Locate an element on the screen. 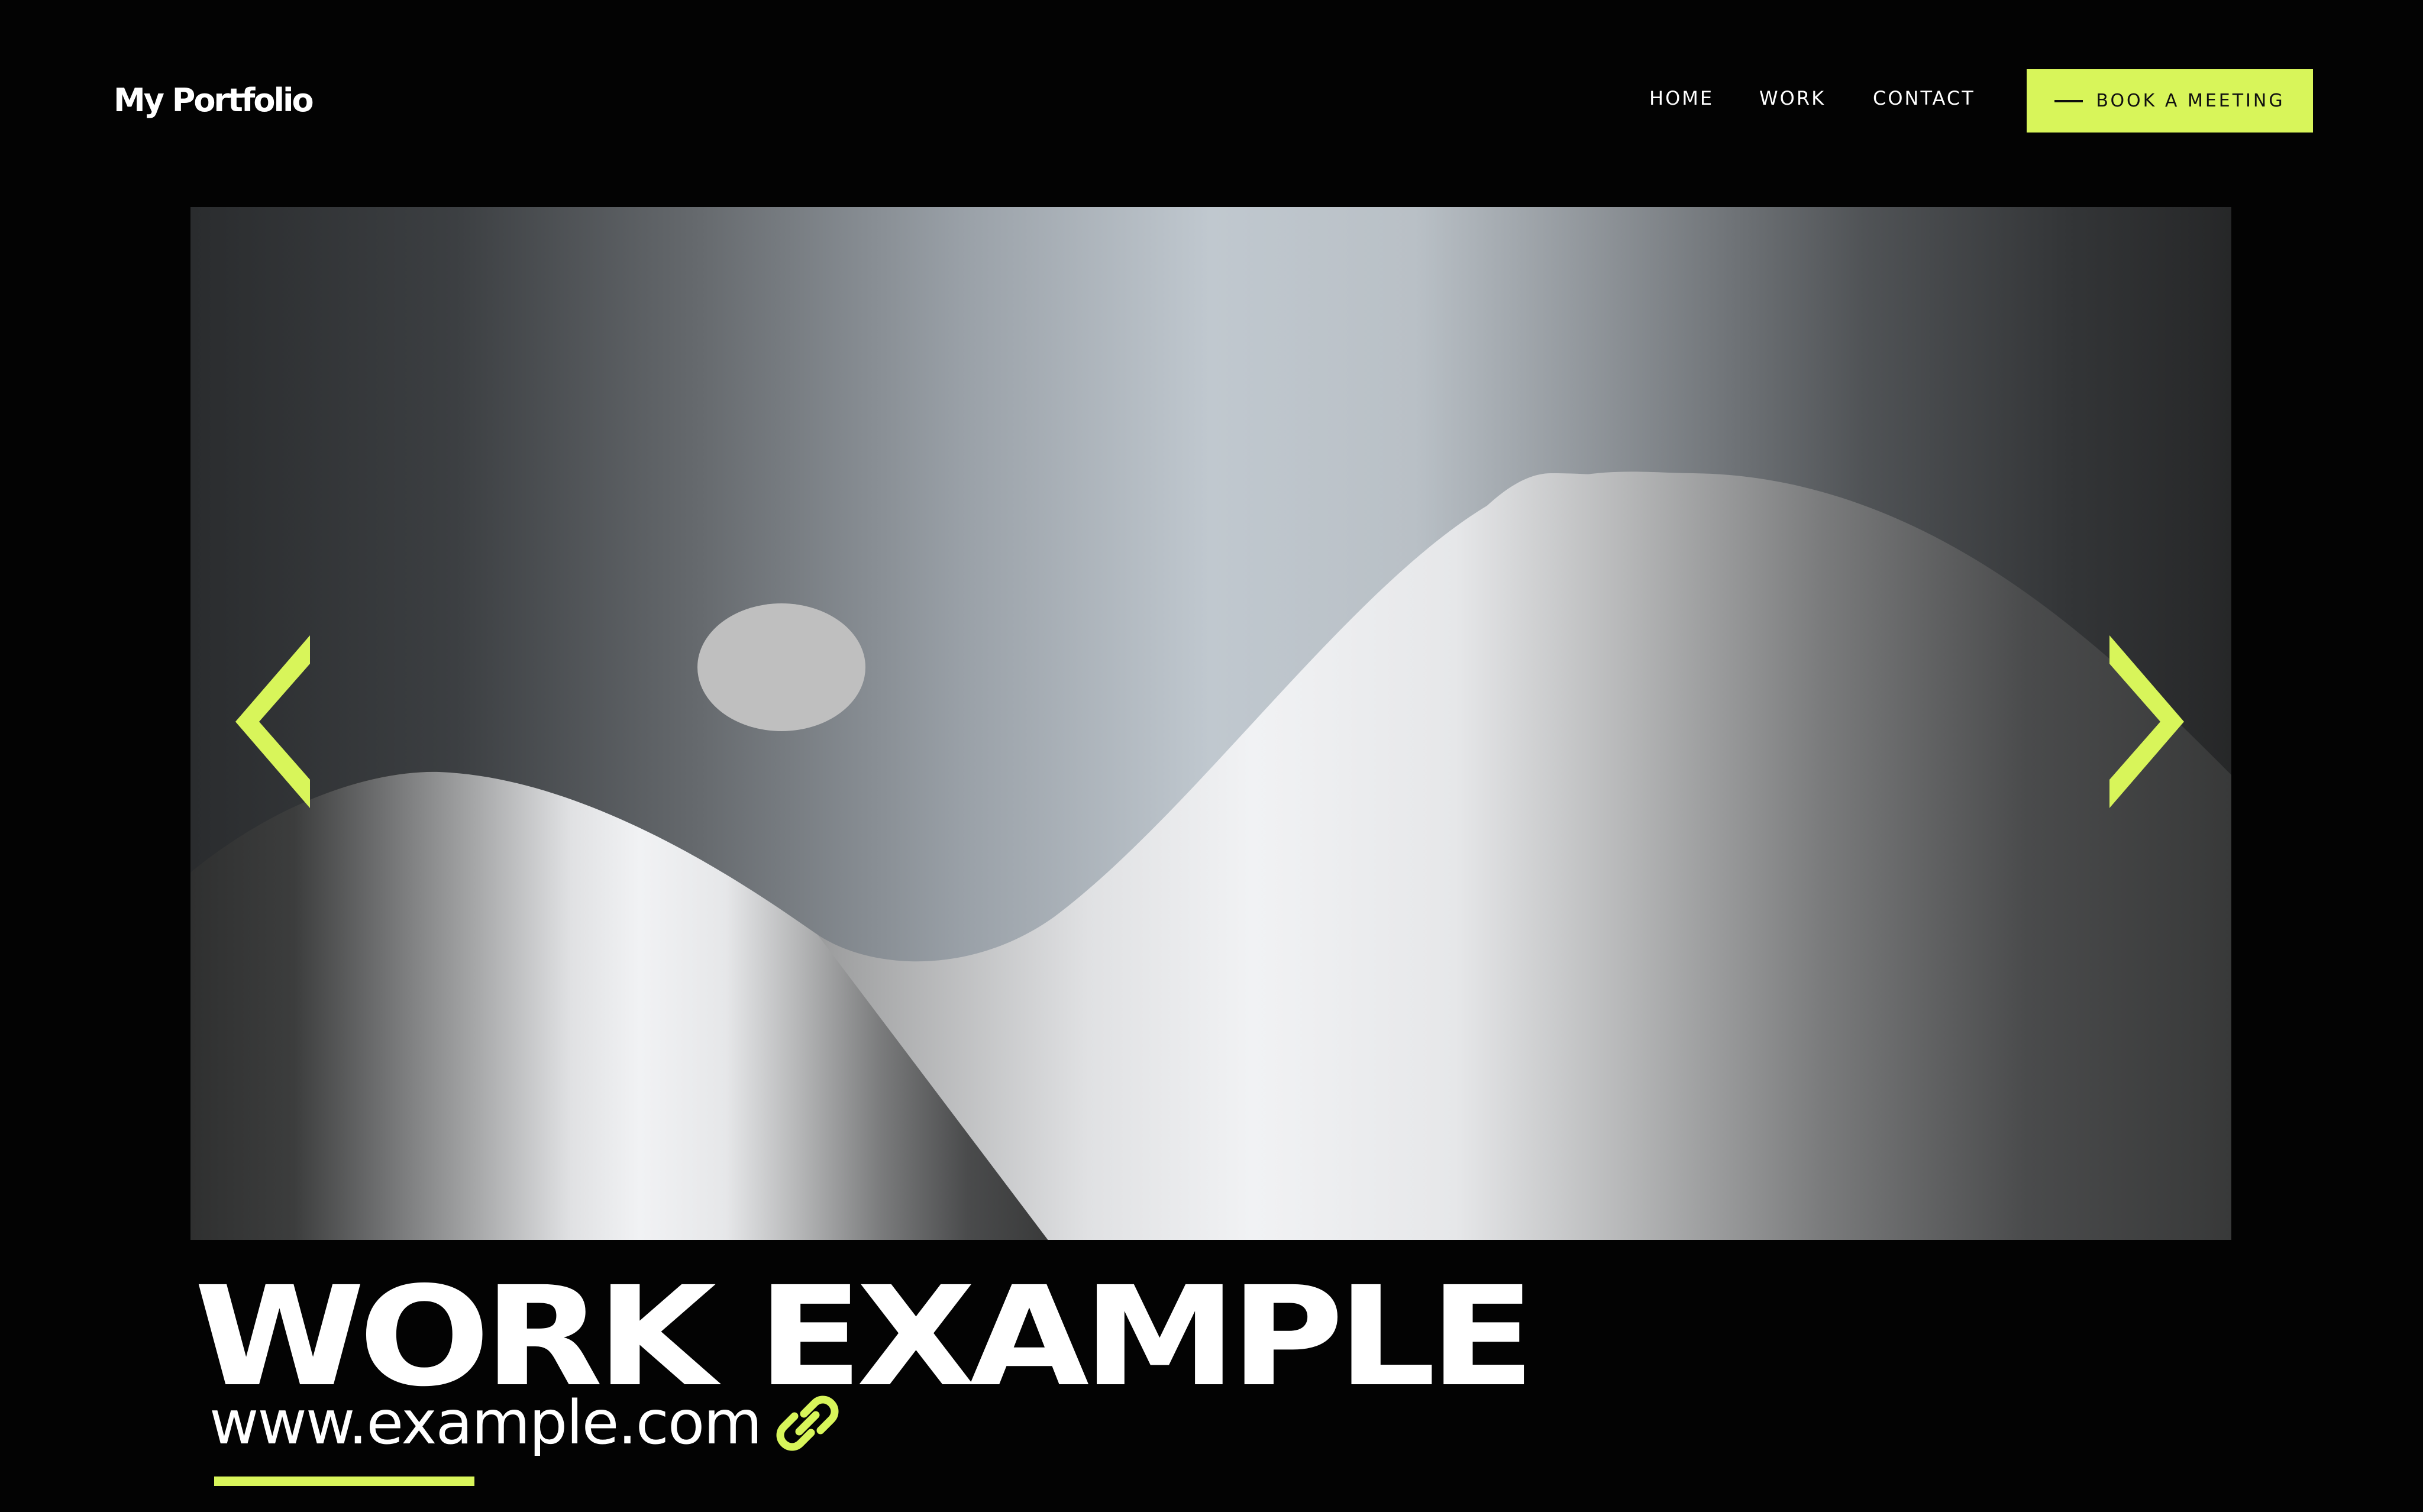 The width and height of the screenshot is (2423, 1512). work-title: WORK EXAMPLE is located at coordinates (865, 1337).